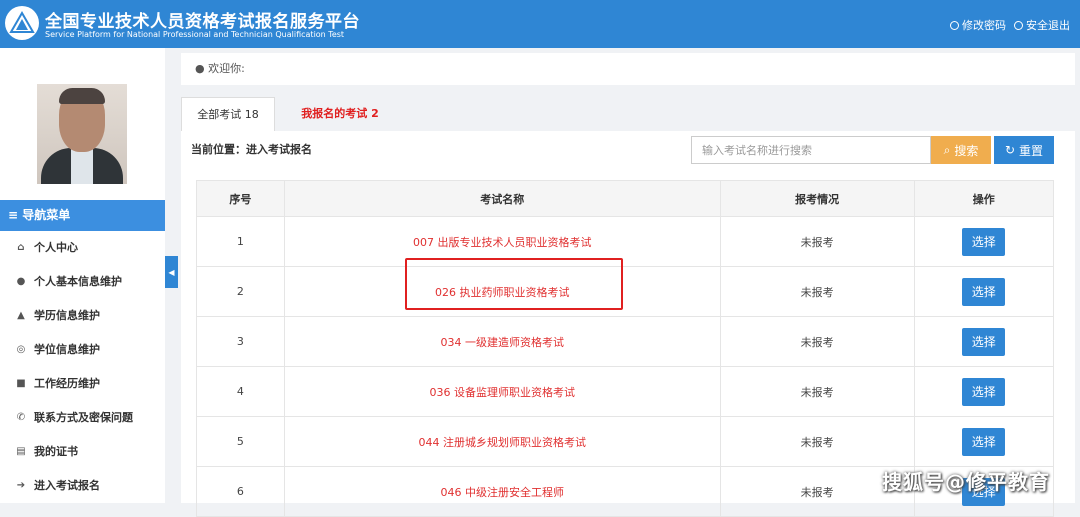 Image resolution: width=1080 pixels, height=517 pixels. What do you see at coordinates (21, 349) in the screenshot?
I see `medal-icon: ◎` at bounding box center [21, 349].